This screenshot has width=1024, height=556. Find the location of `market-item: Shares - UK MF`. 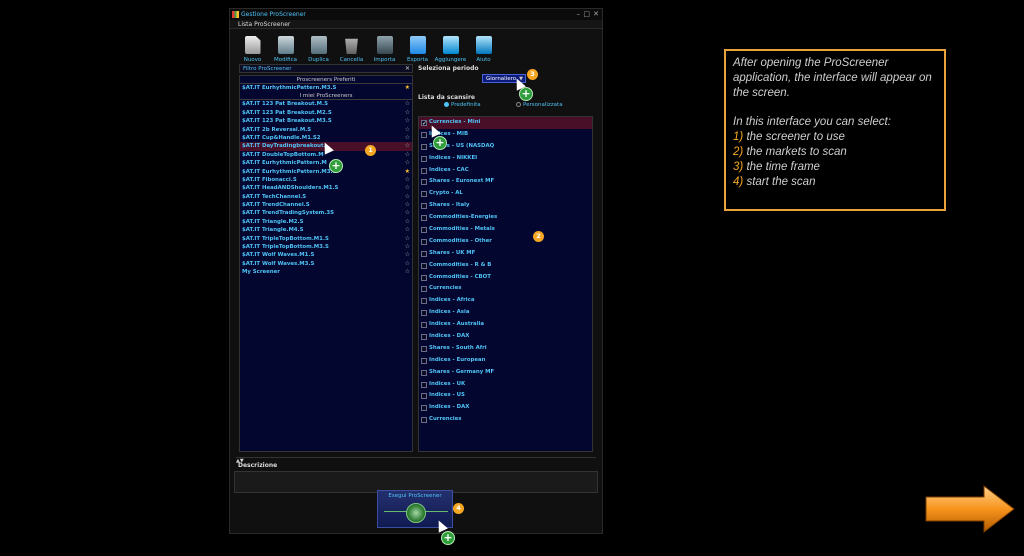

market-item: Shares - UK MF is located at coordinates (505, 254).